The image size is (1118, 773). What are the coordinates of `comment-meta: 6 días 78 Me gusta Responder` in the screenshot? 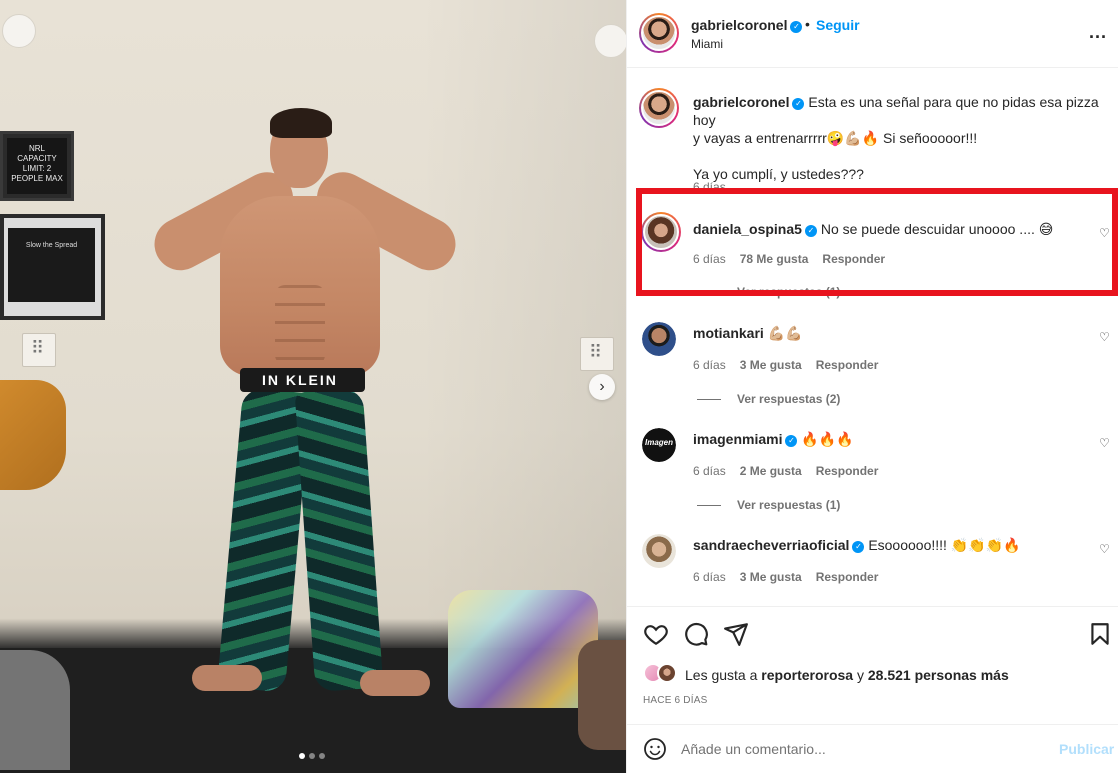 It's located at (789, 259).